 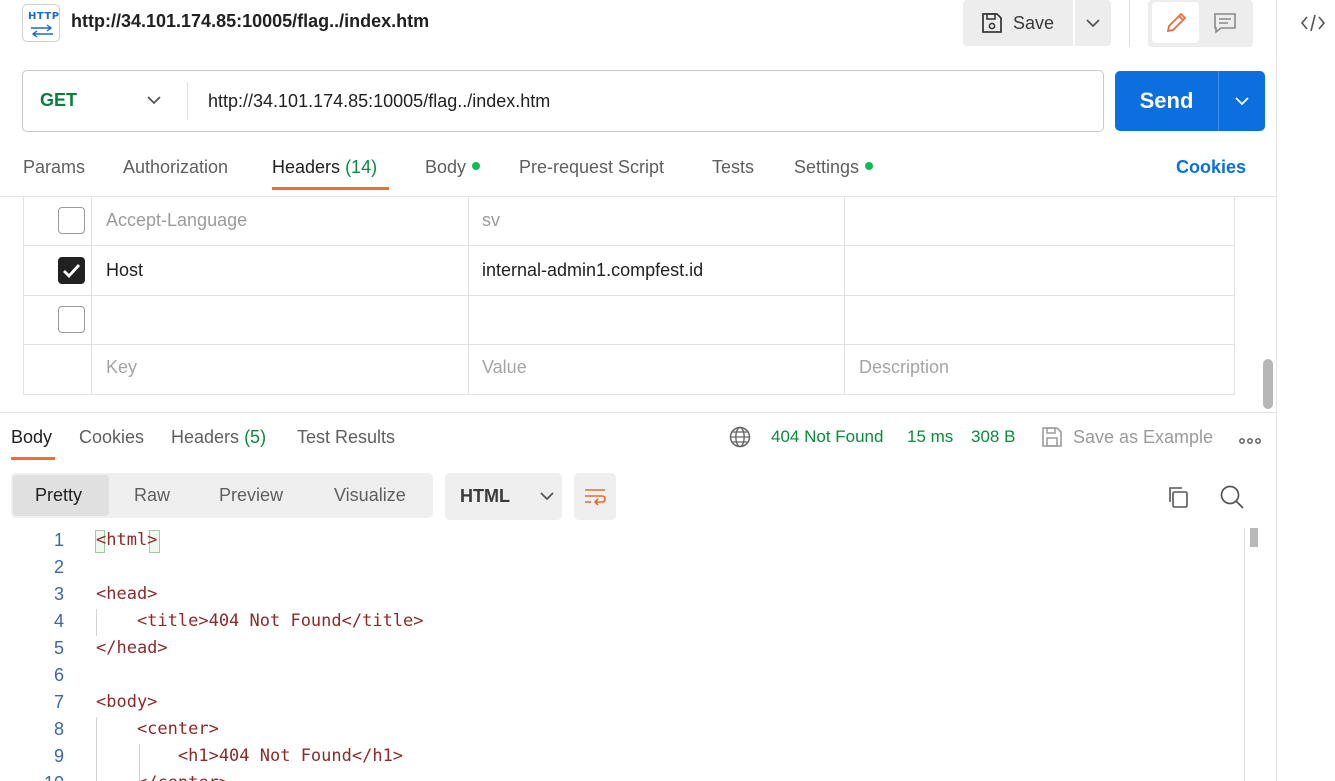 What do you see at coordinates (251, 495) in the screenshot?
I see `view-preview: Preview` at bounding box center [251, 495].